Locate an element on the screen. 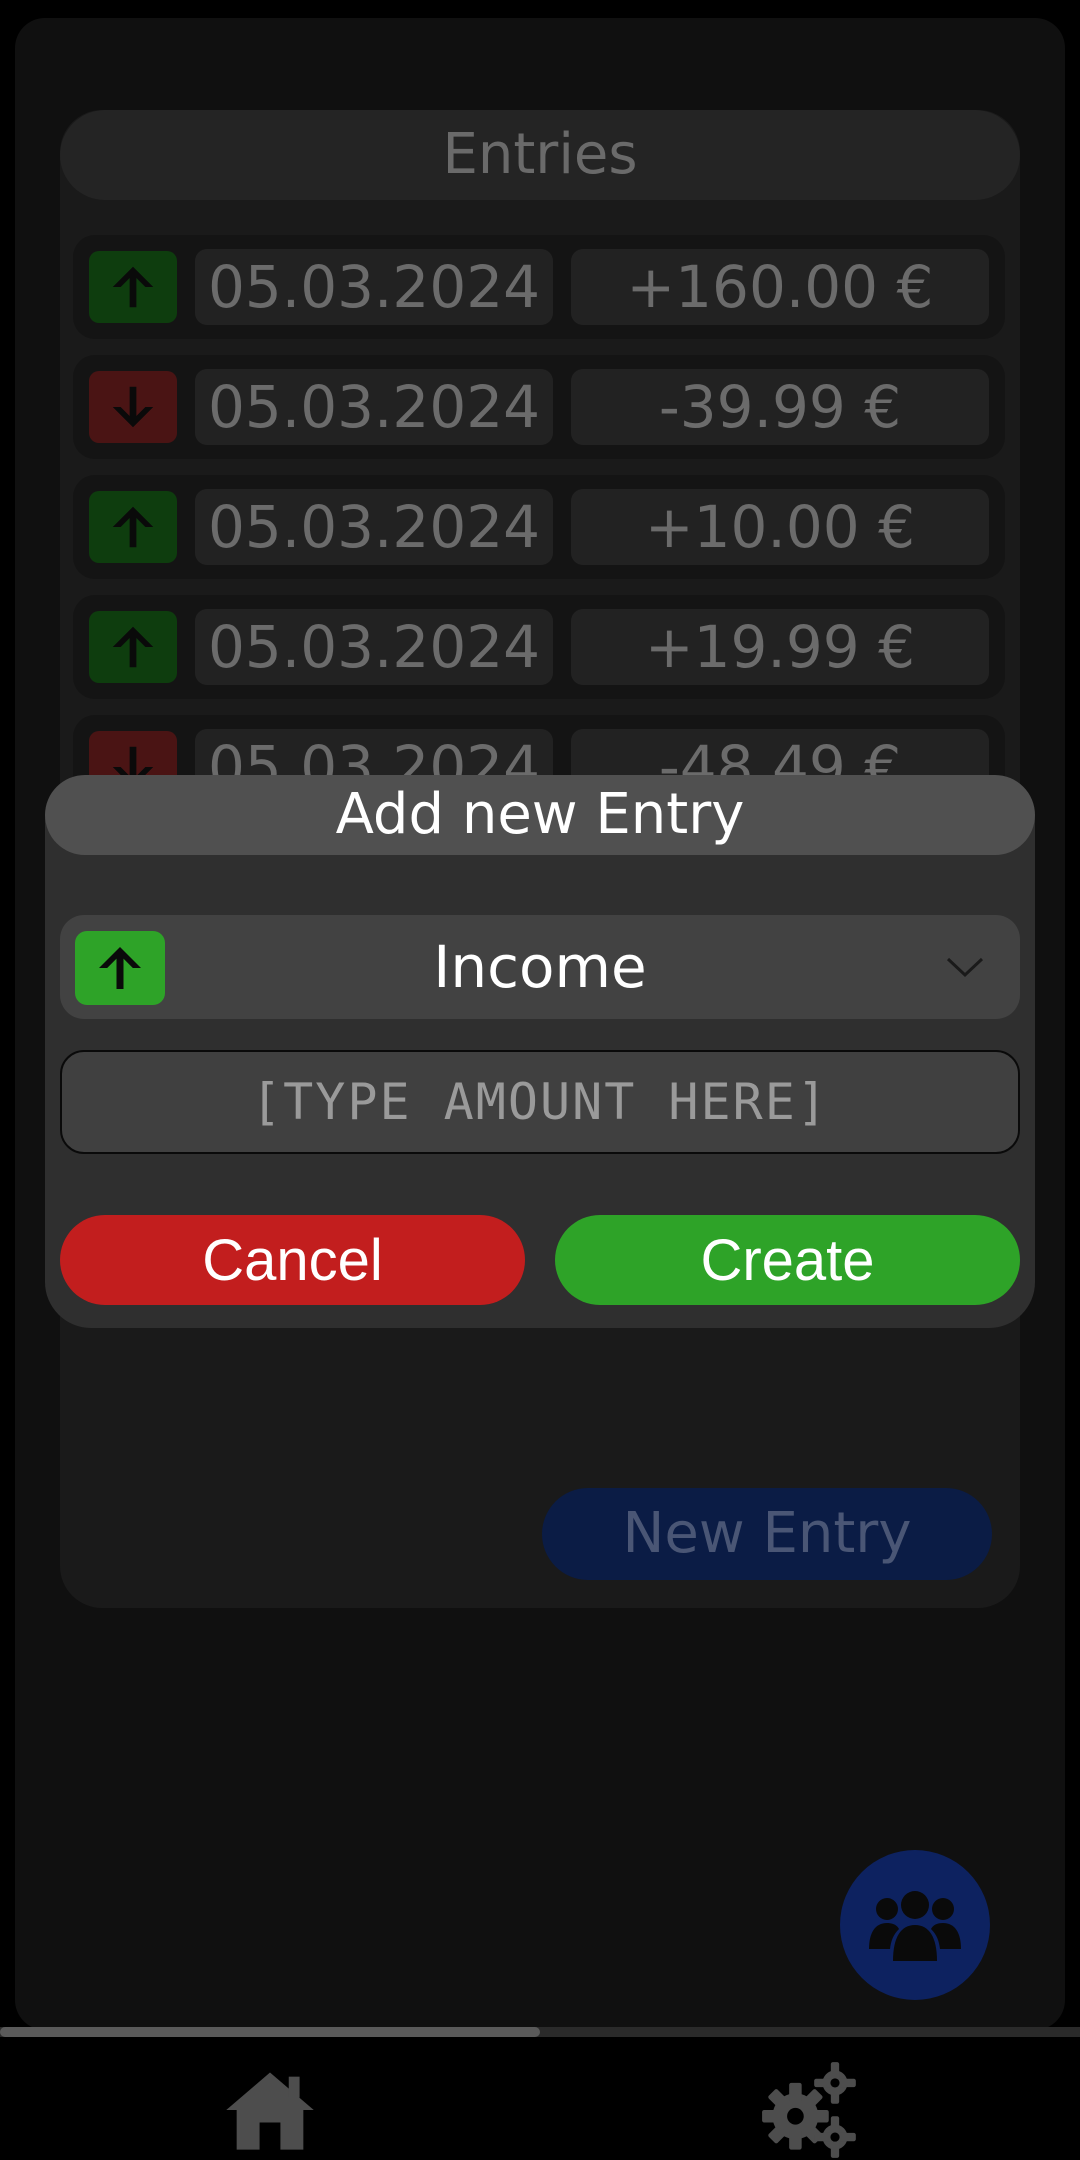 This screenshot has width=1080, height=2160. entry-amount: +19.99 € is located at coordinates (780, 647).